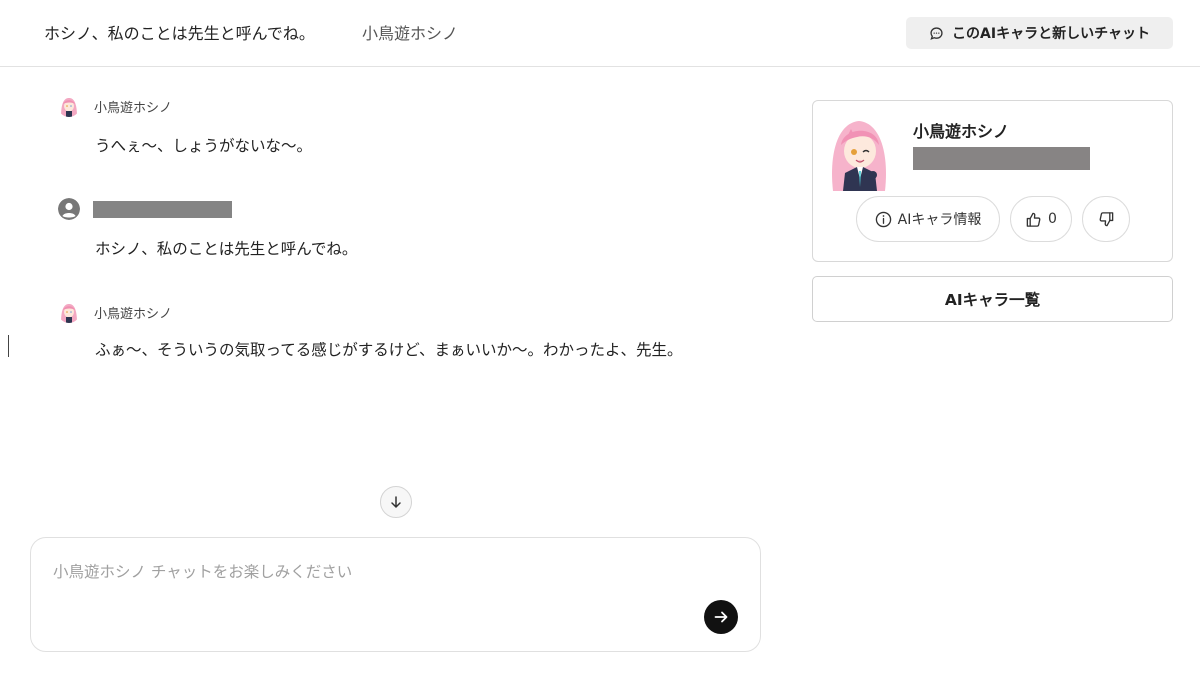 This screenshot has width=1200, height=675. What do you see at coordinates (992, 181) in the screenshot?
I see `character-card: 小鳥遊ホシノ AIキャラ情報 0` at bounding box center [992, 181].